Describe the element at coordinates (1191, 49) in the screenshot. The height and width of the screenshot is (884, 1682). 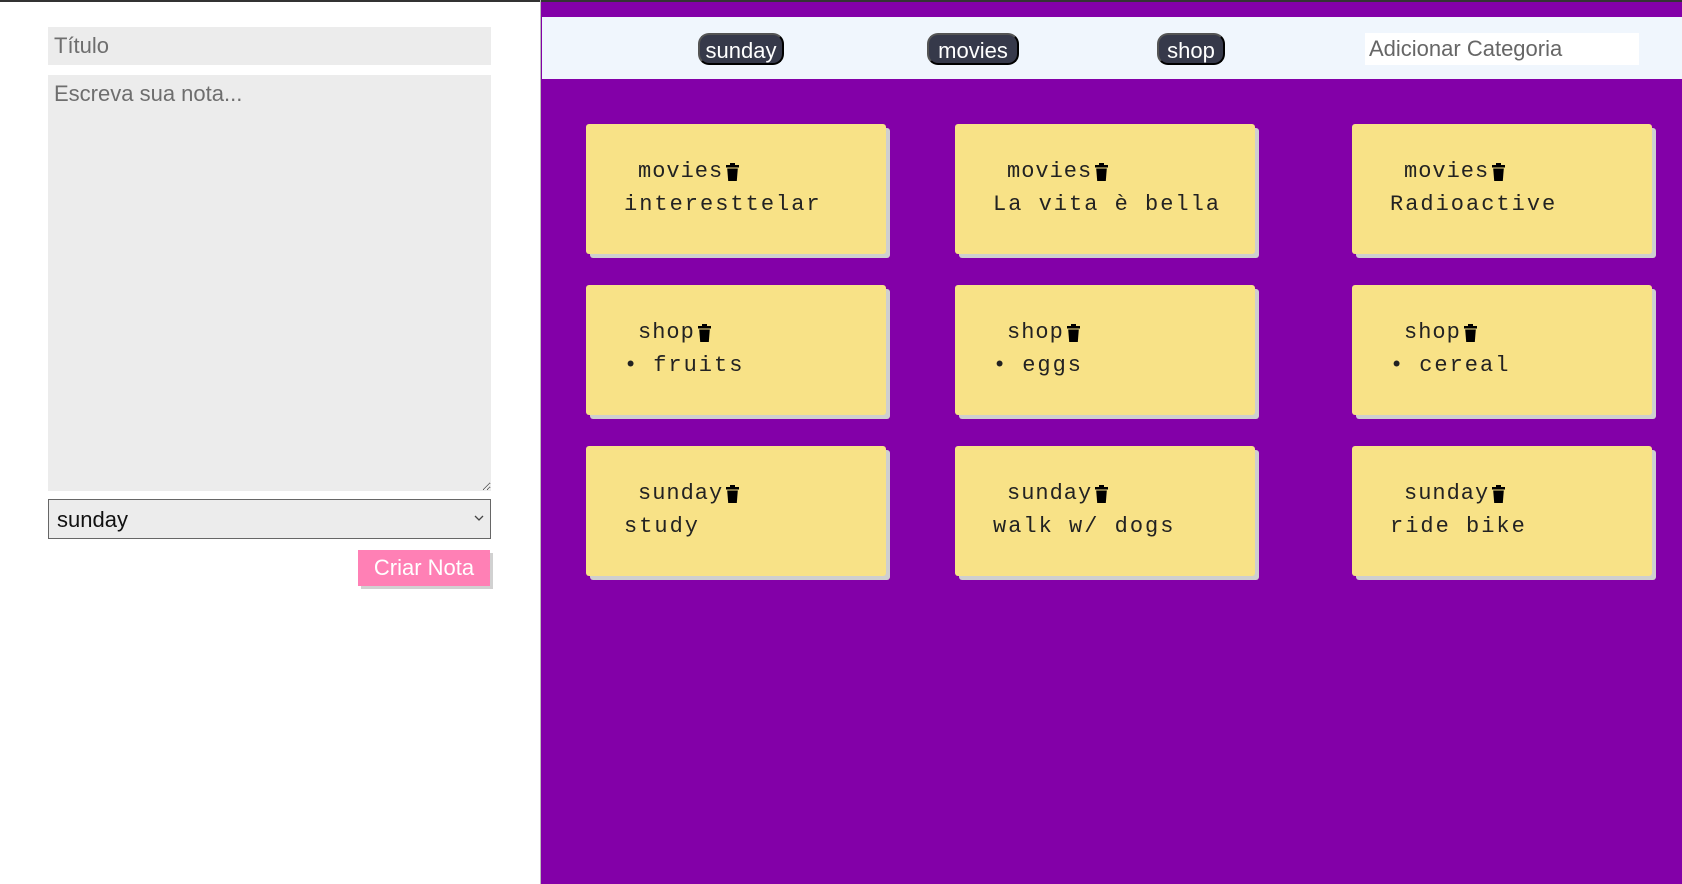
I see `category-pill-shop: shop` at that location.